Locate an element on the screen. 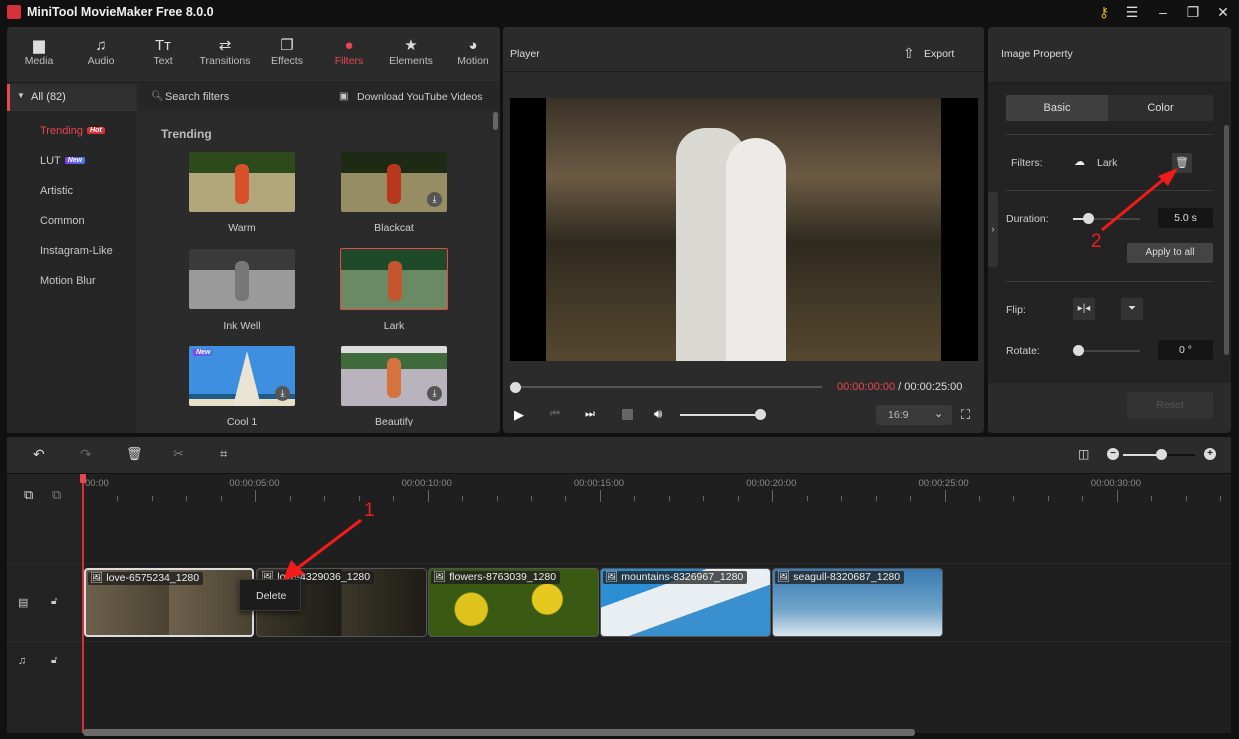 The height and width of the screenshot is (739, 1239). filter-label: Ink Well is located at coordinates (242, 326).